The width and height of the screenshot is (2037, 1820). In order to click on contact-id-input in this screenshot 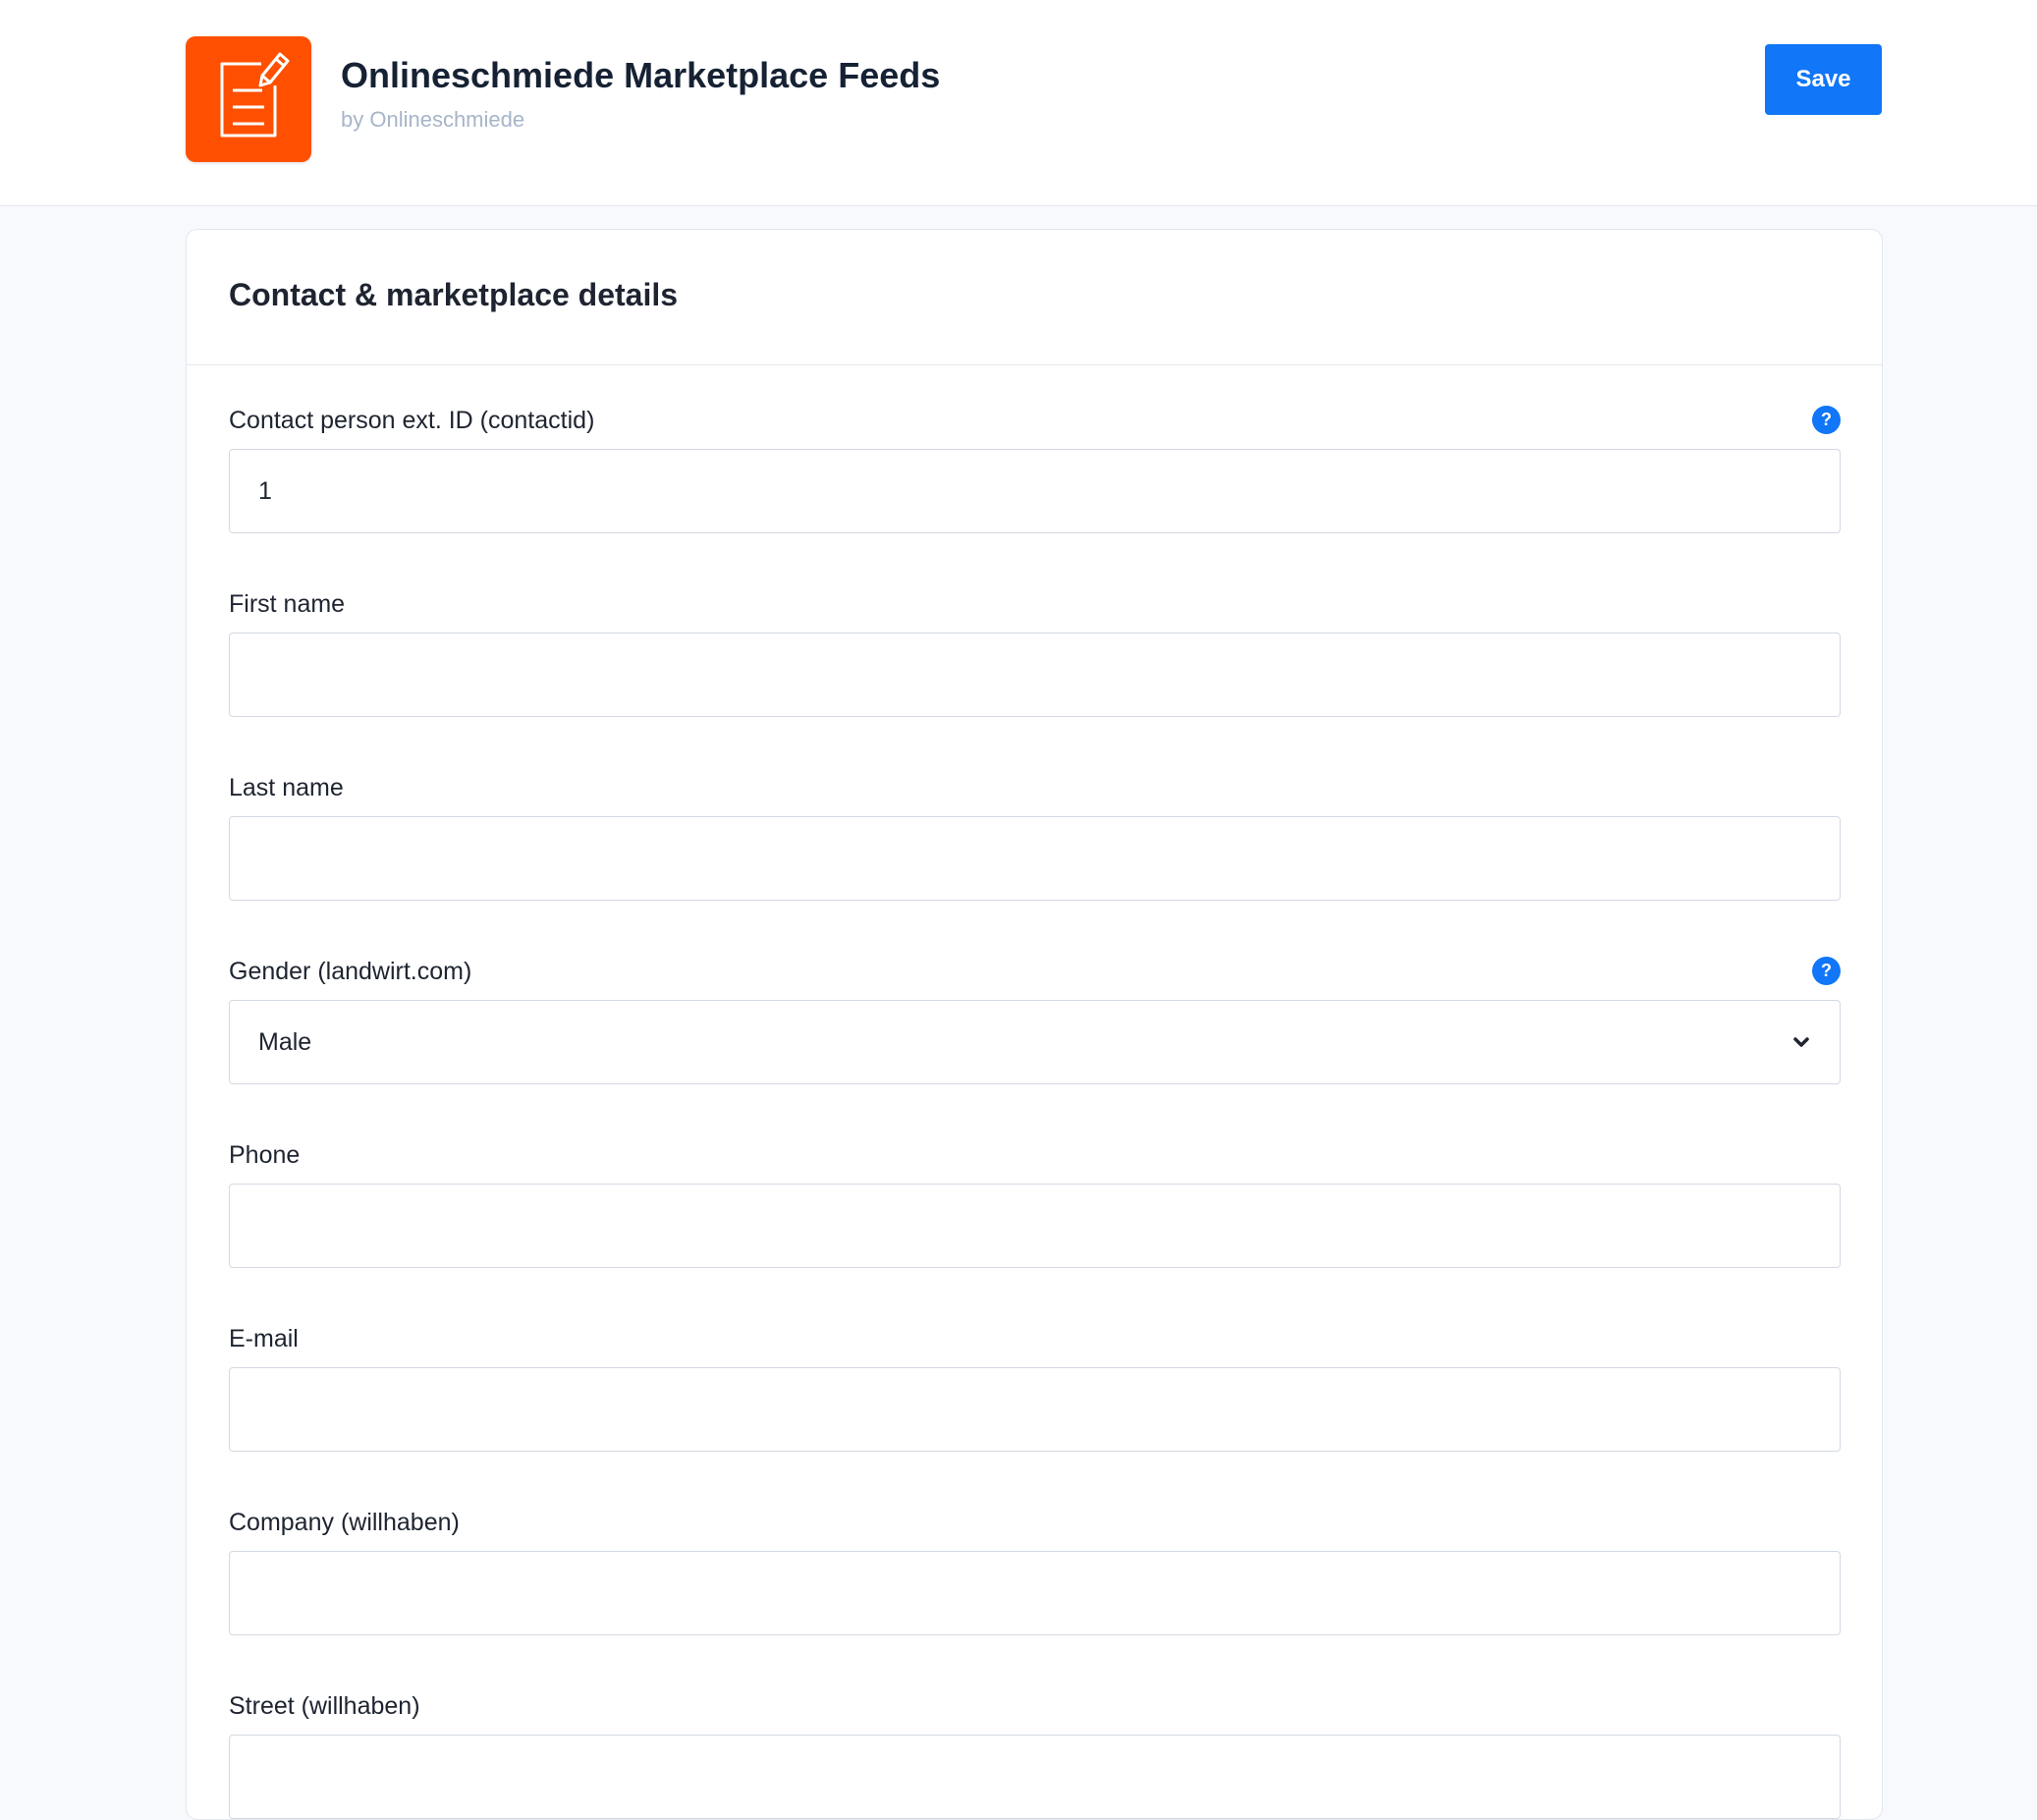, I will do `click(1035, 491)`.